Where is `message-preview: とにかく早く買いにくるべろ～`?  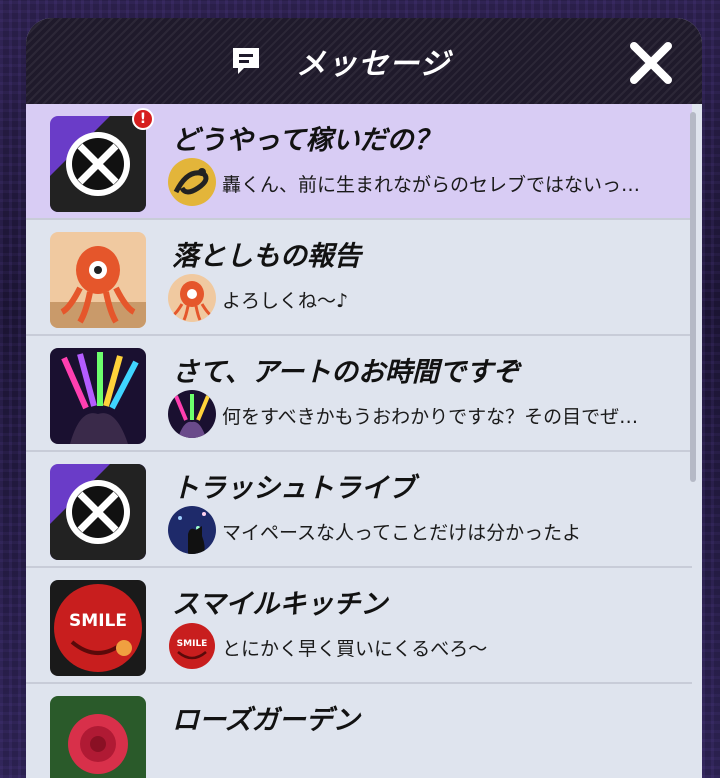 message-preview: とにかく早く買いにくるべろ～ is located at coordinates (355, 649).